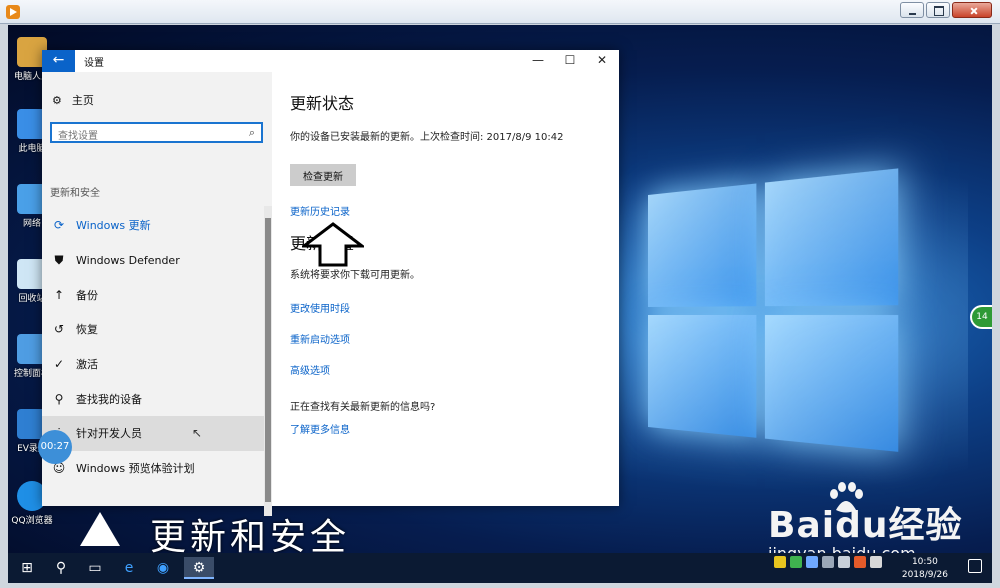 The image size is (1000, 588). What do you see at coordinates (925, 569) in the screenshot?
I see `taskbar-clock: 10:50 2018/9/26` at bounding box center [925, 569].